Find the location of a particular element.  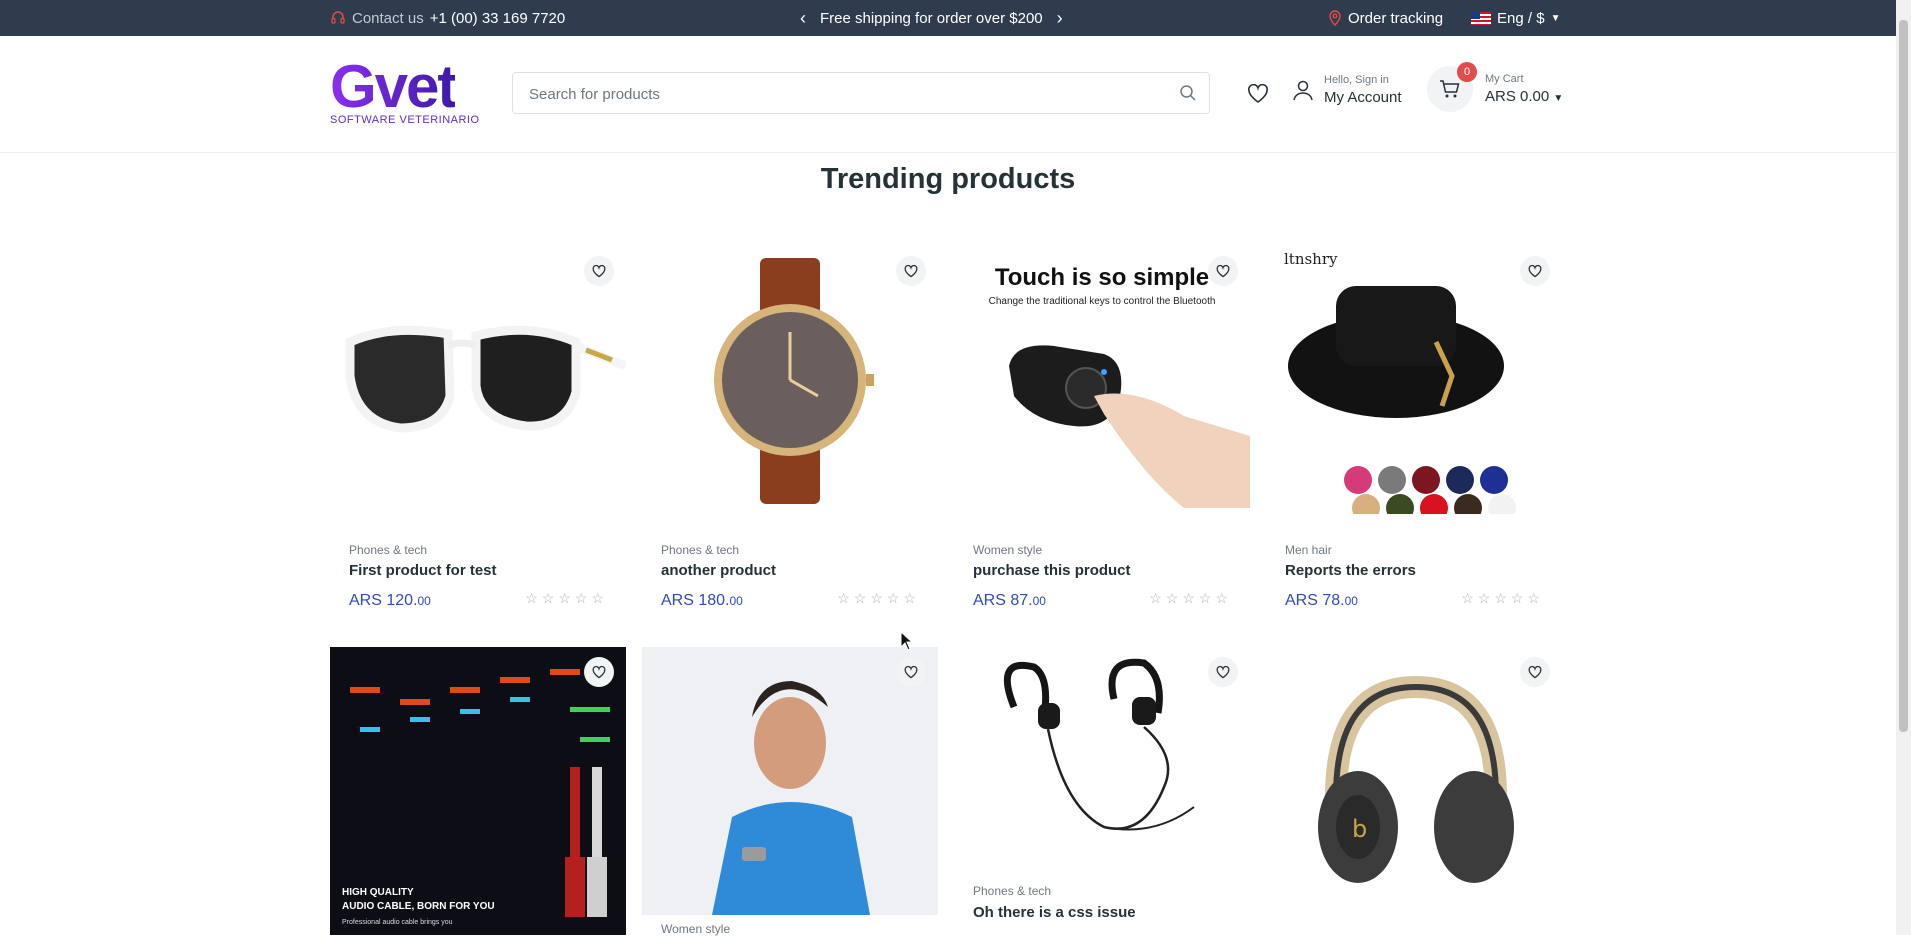

promo-text: Free shipping for order over $200 is located at coordinates (931, 18).